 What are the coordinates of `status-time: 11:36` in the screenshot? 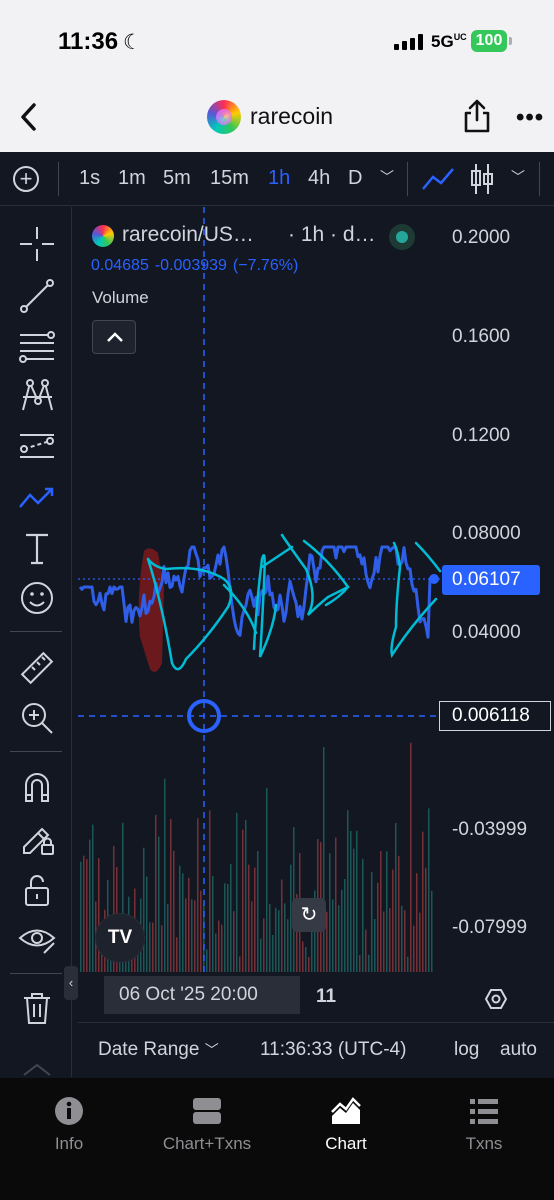 It's located at (88, 41).